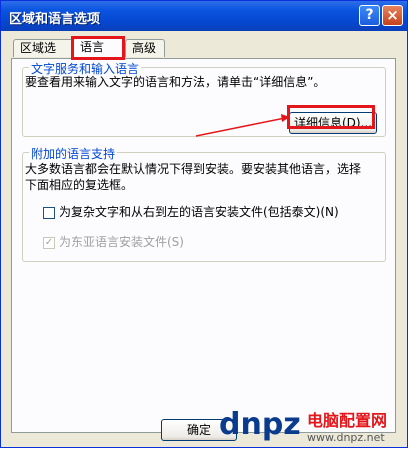  What do you see at coordinates (204, 16) in the screenshot?
I see `title-bar: 区域和语言选项 ? ×` at bounding box center [204, 16].